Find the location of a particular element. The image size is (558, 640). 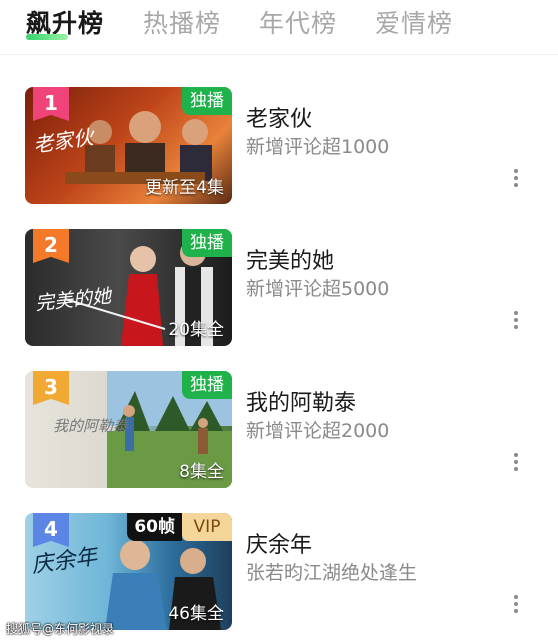

show-subtitle: 新增评论超1000 is located at coordinates (318, 147).